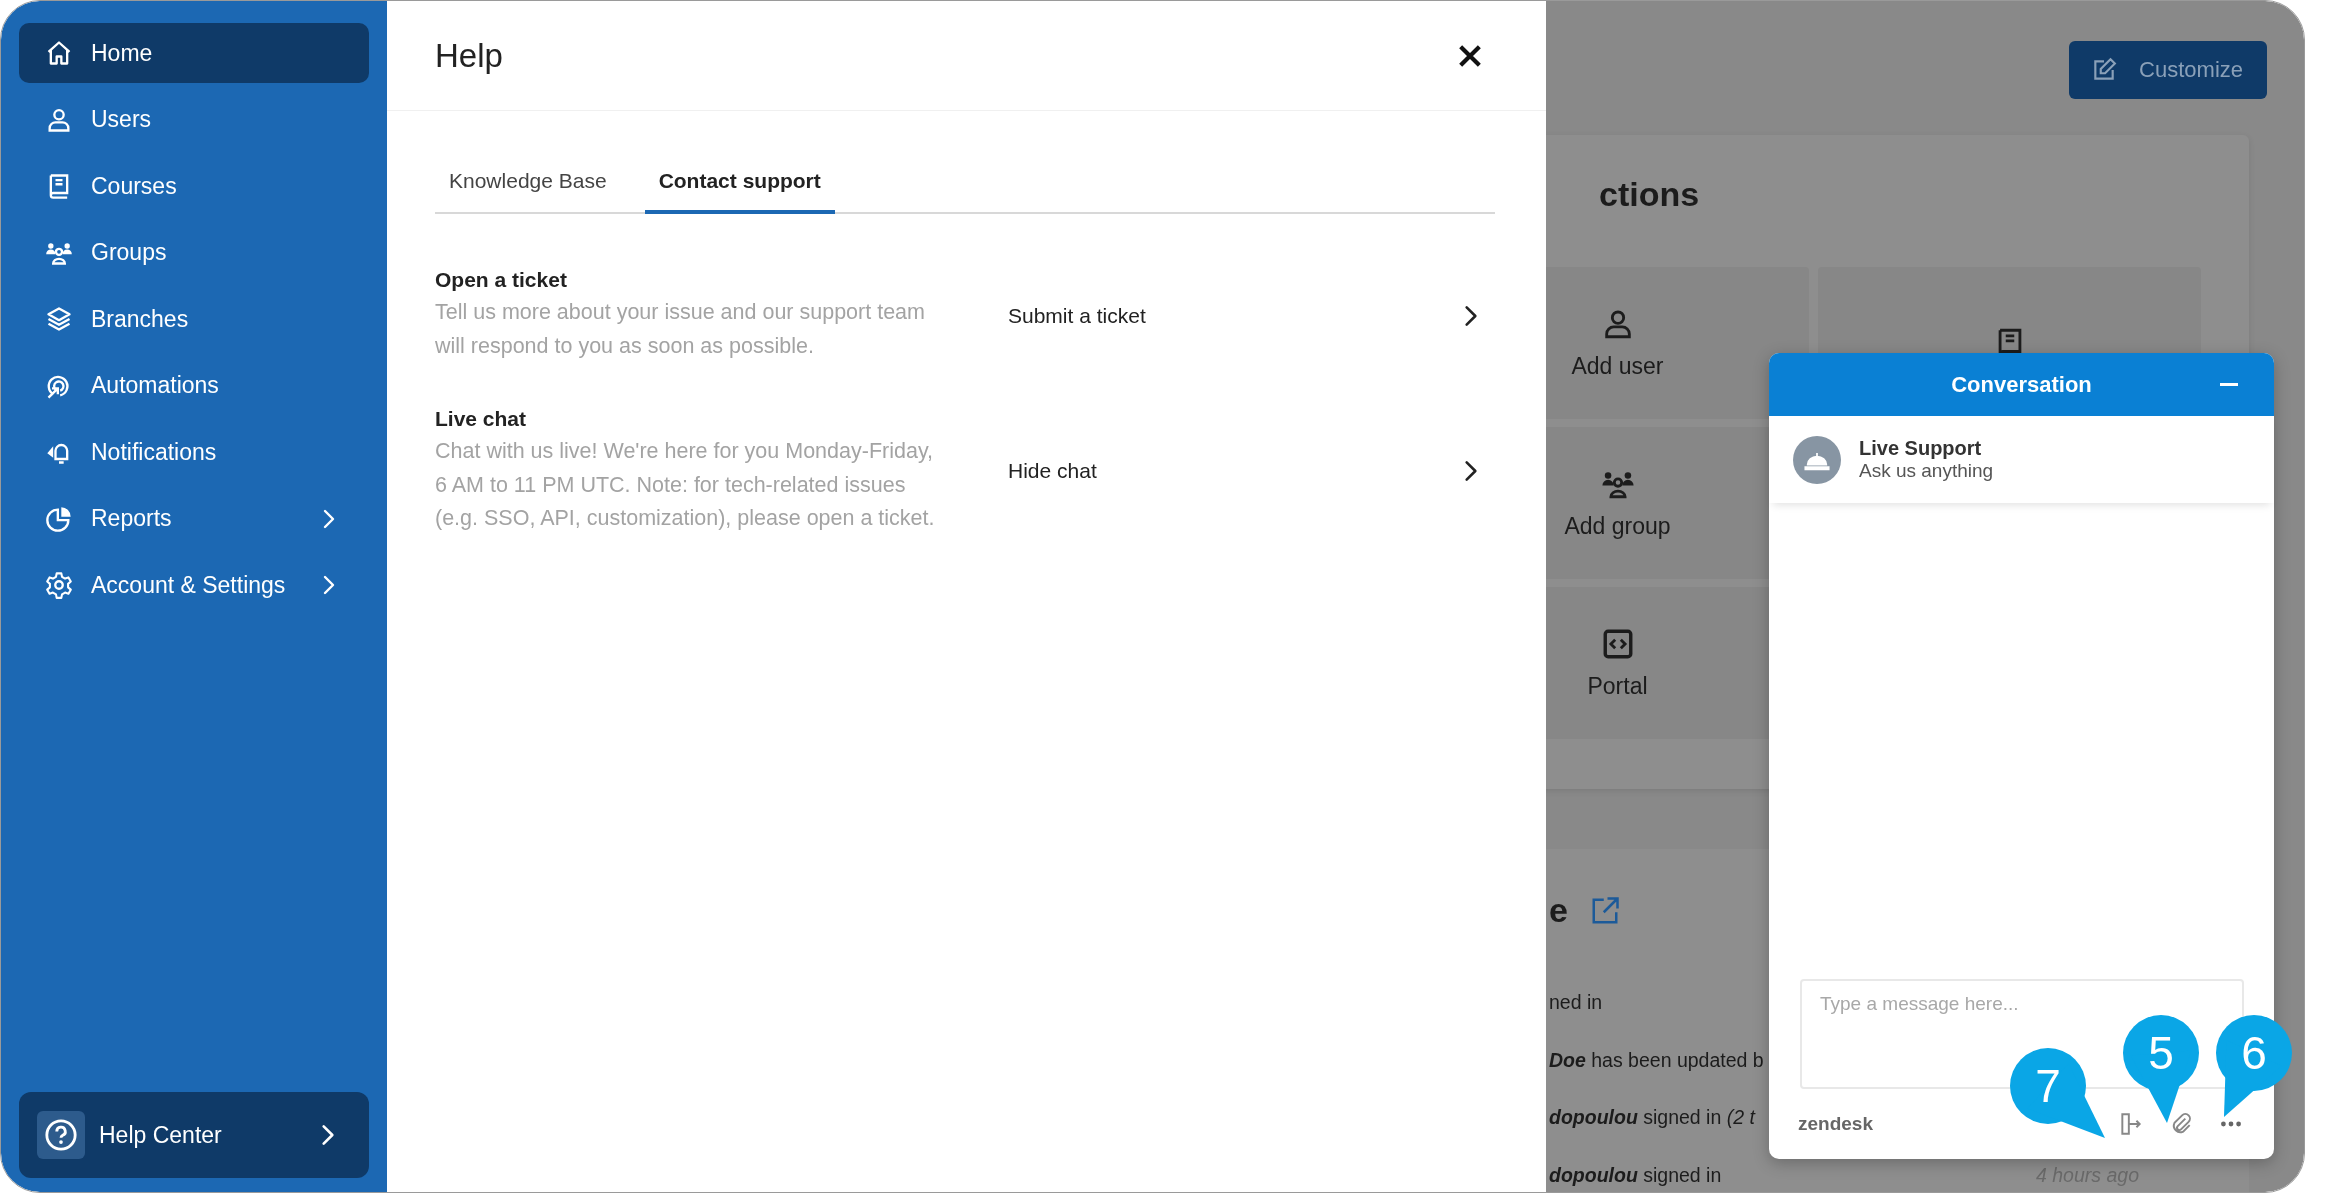 Image resolution: width=2340 pixels, height=1195 pixels. I want to click on chat-title: Conversation, so click(2021, 384).